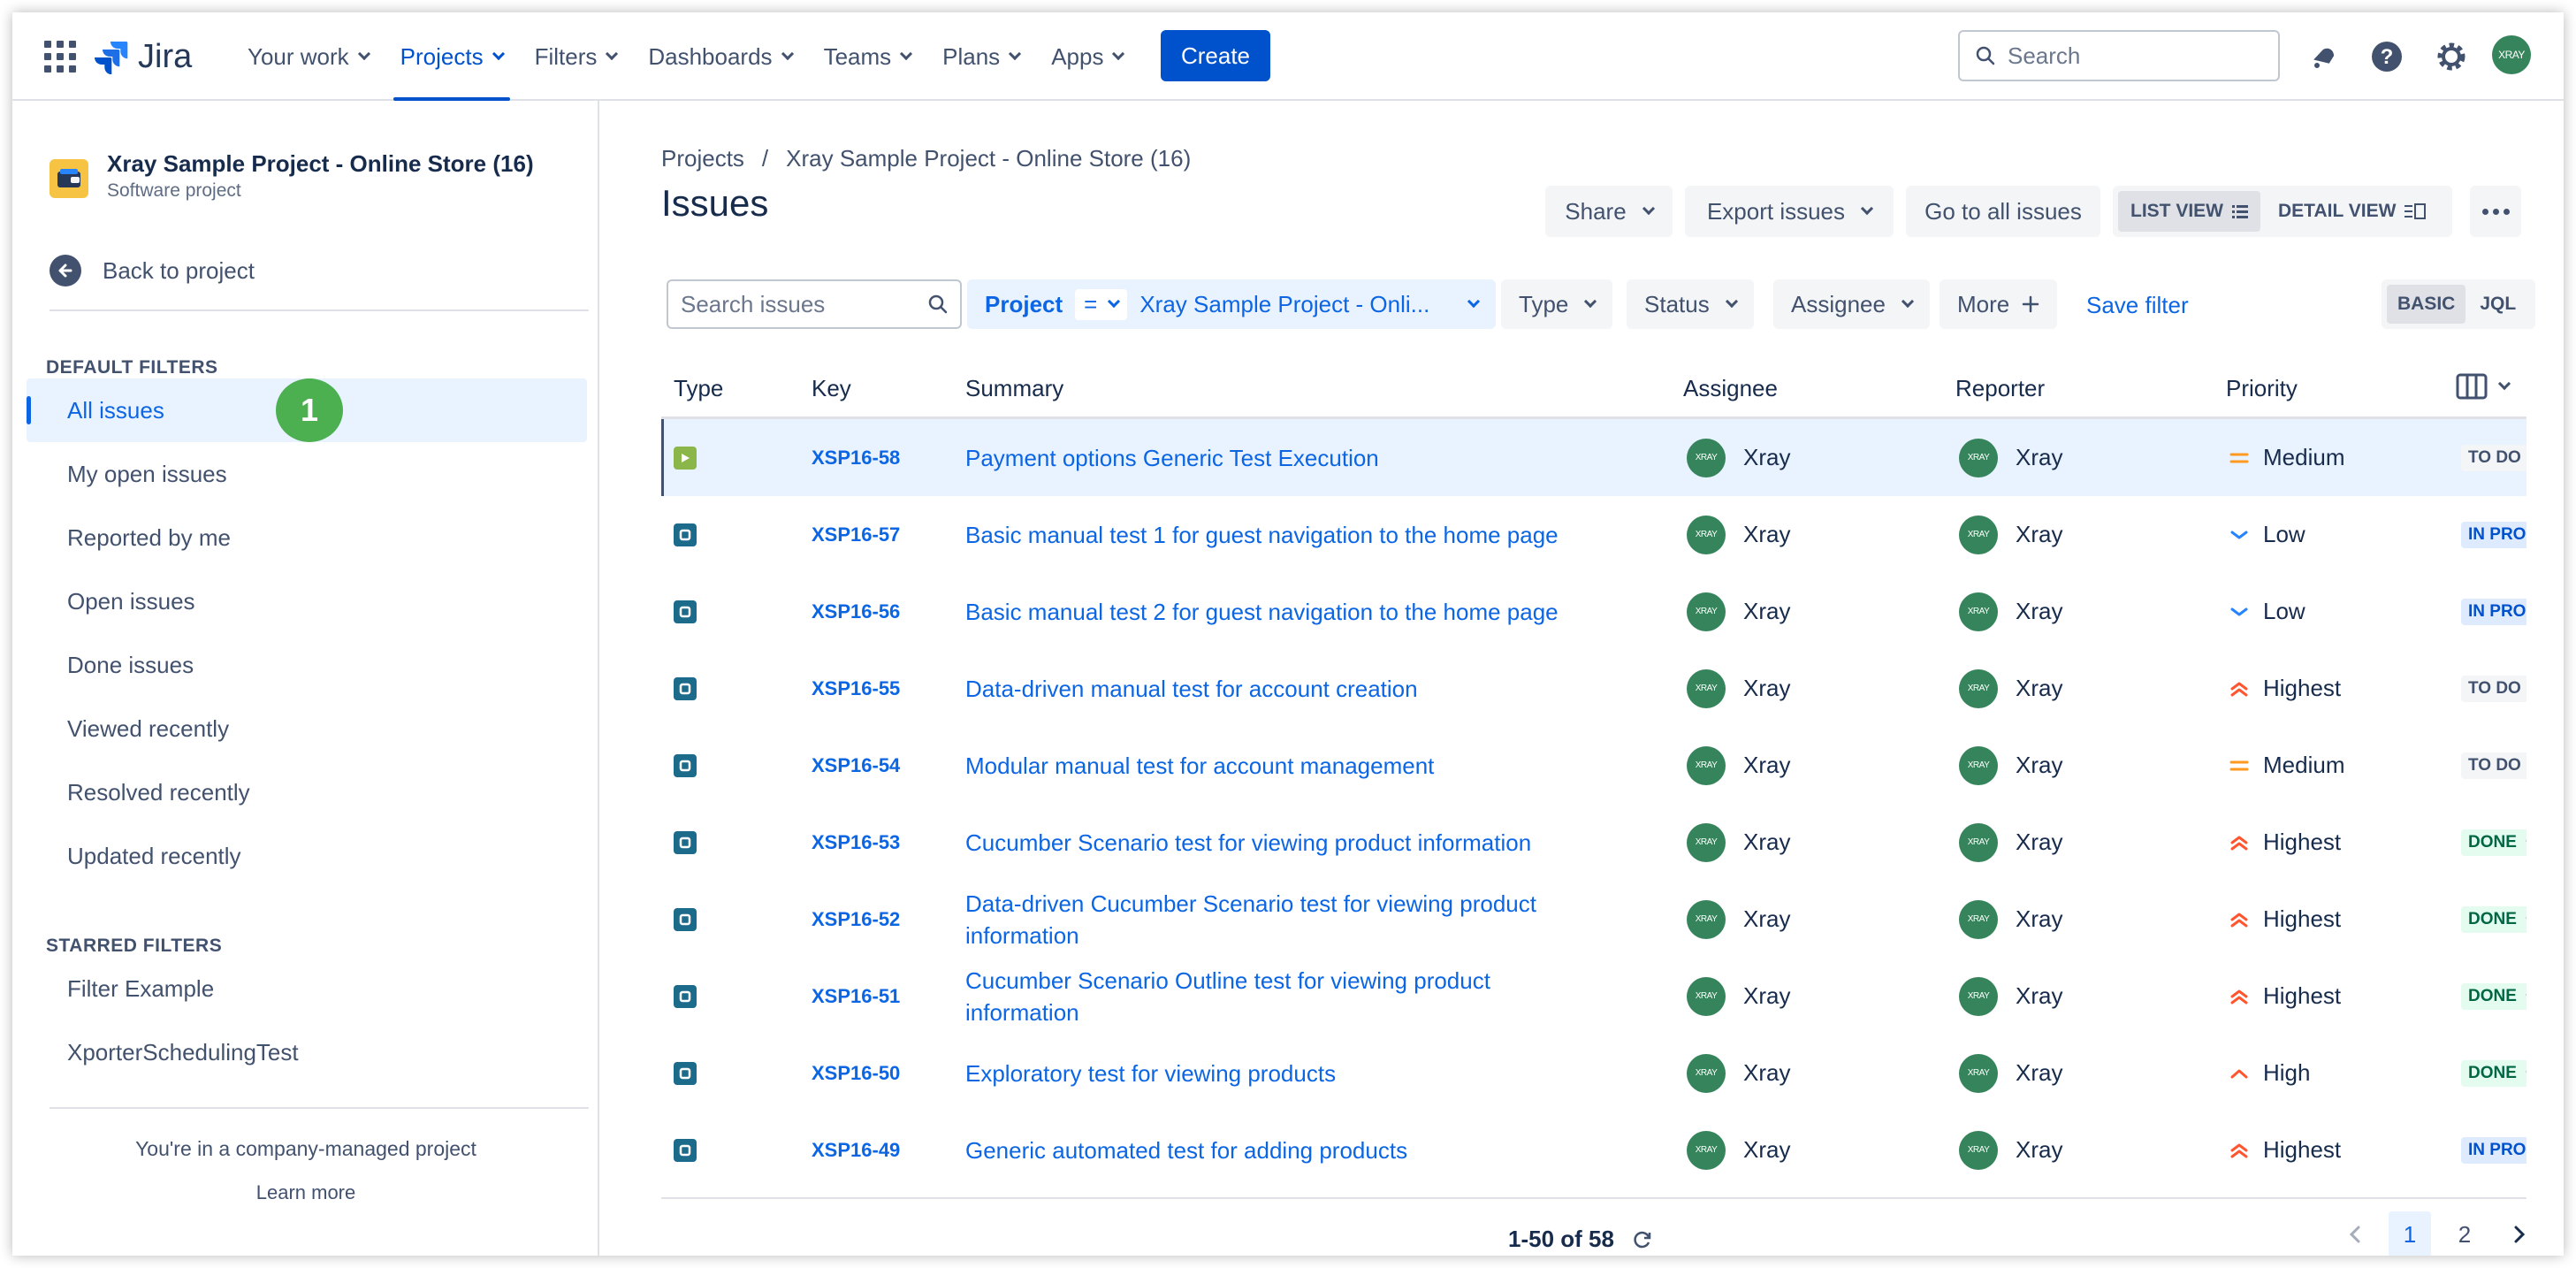  Describe the element at coordinates (988, 158) in the screenshot. I see `breadcrumb-project: Xray Sample Project - Online Store (16)` at that location.